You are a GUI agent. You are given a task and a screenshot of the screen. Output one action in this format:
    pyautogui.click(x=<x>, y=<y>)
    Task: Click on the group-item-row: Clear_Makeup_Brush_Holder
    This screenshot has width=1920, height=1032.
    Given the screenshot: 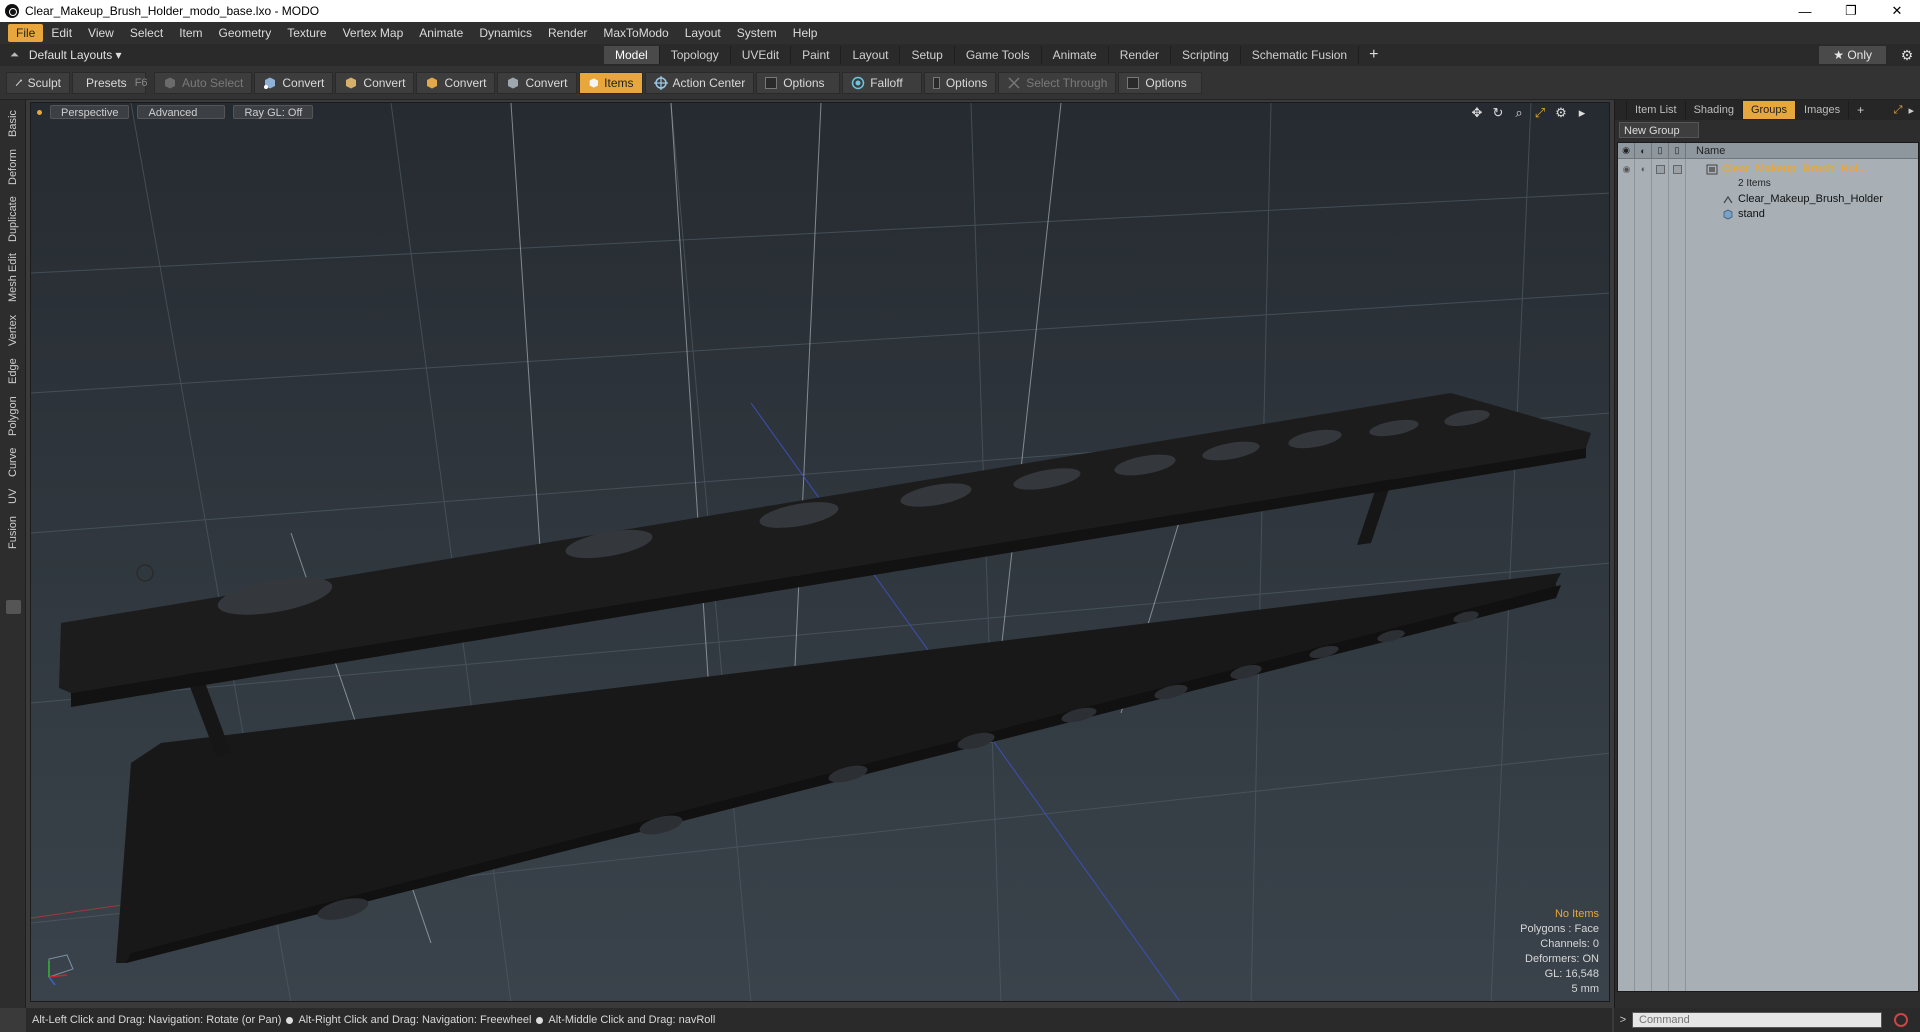 What is the action you would take?
    pyautogui.click(x=1768, y=199)
    